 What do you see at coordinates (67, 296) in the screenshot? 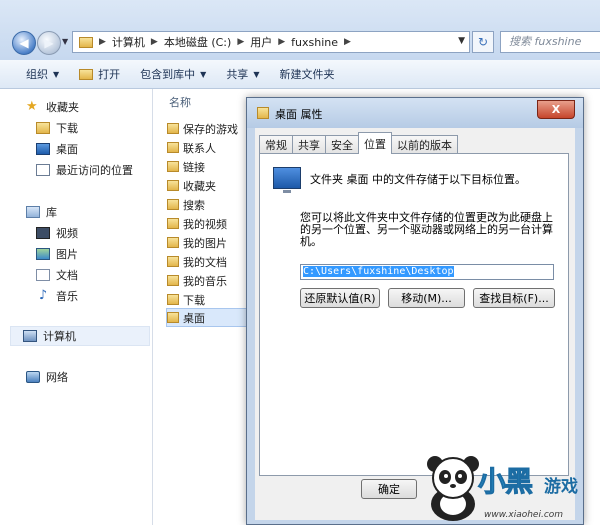
I see `nav-music-label: 音乐` at bounding box center [67, 296].